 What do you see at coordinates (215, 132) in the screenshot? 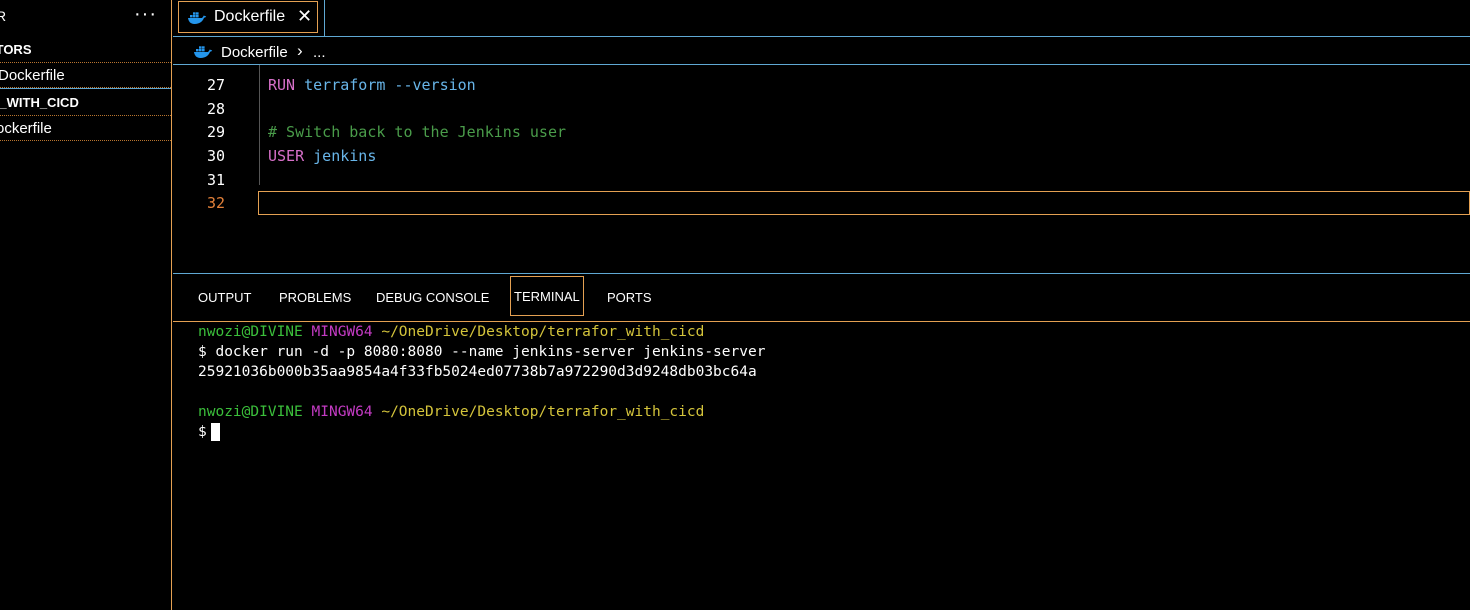
I see `line-number: 29` at bounding box center [215, 132].